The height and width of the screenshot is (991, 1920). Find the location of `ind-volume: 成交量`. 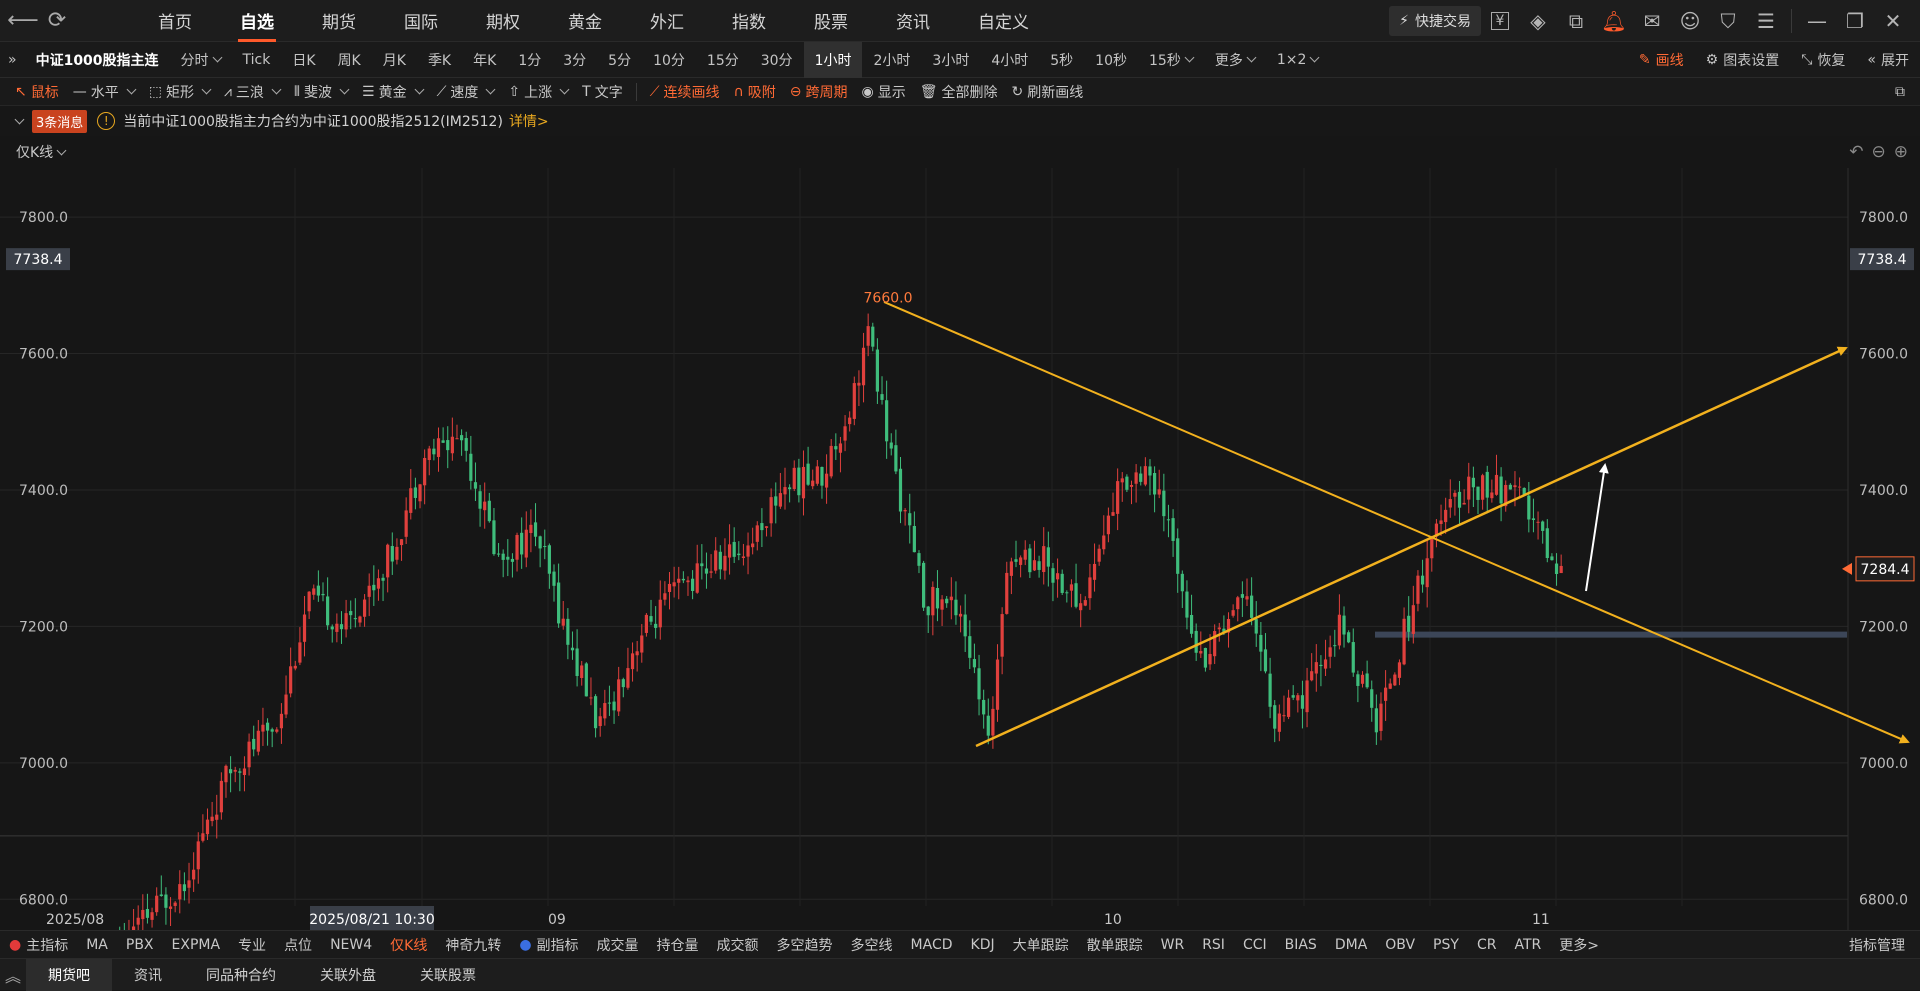

ind-volume: 成交量 is located at coordinates (618, 945).